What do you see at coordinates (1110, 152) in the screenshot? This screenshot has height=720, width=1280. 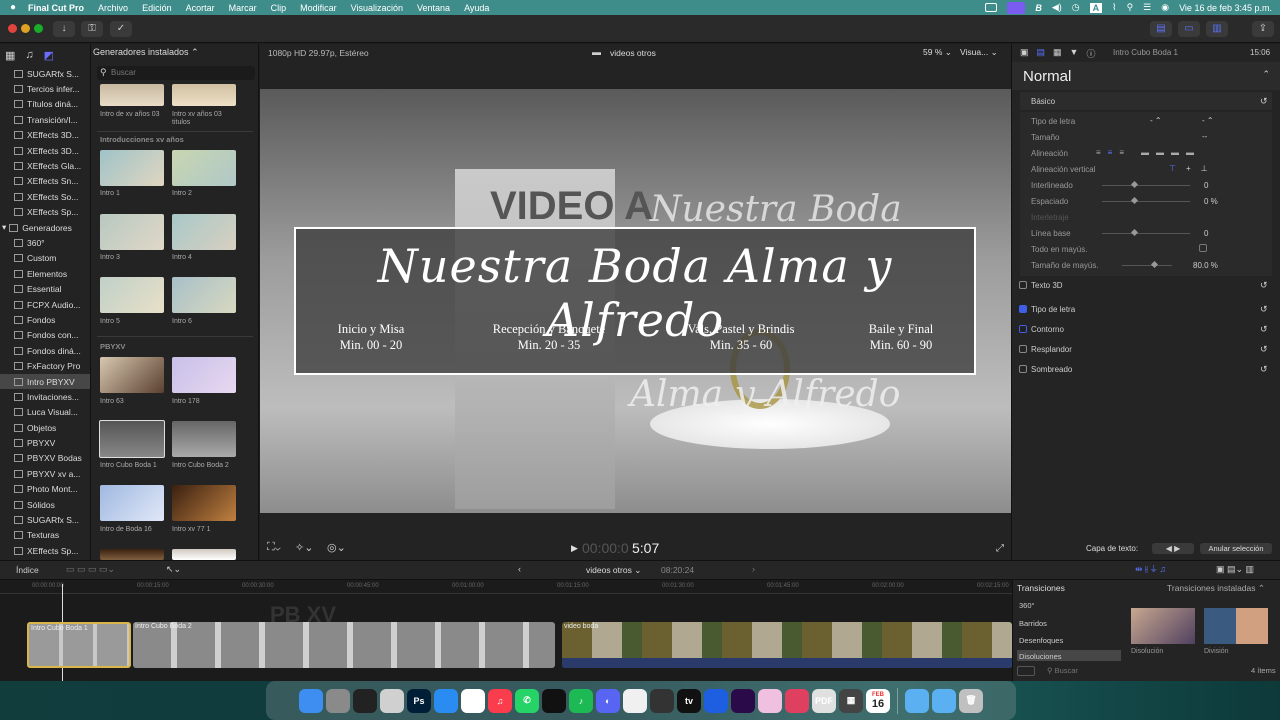 I see `align-center-icon: ≡` at bounding box center [1110, 152].